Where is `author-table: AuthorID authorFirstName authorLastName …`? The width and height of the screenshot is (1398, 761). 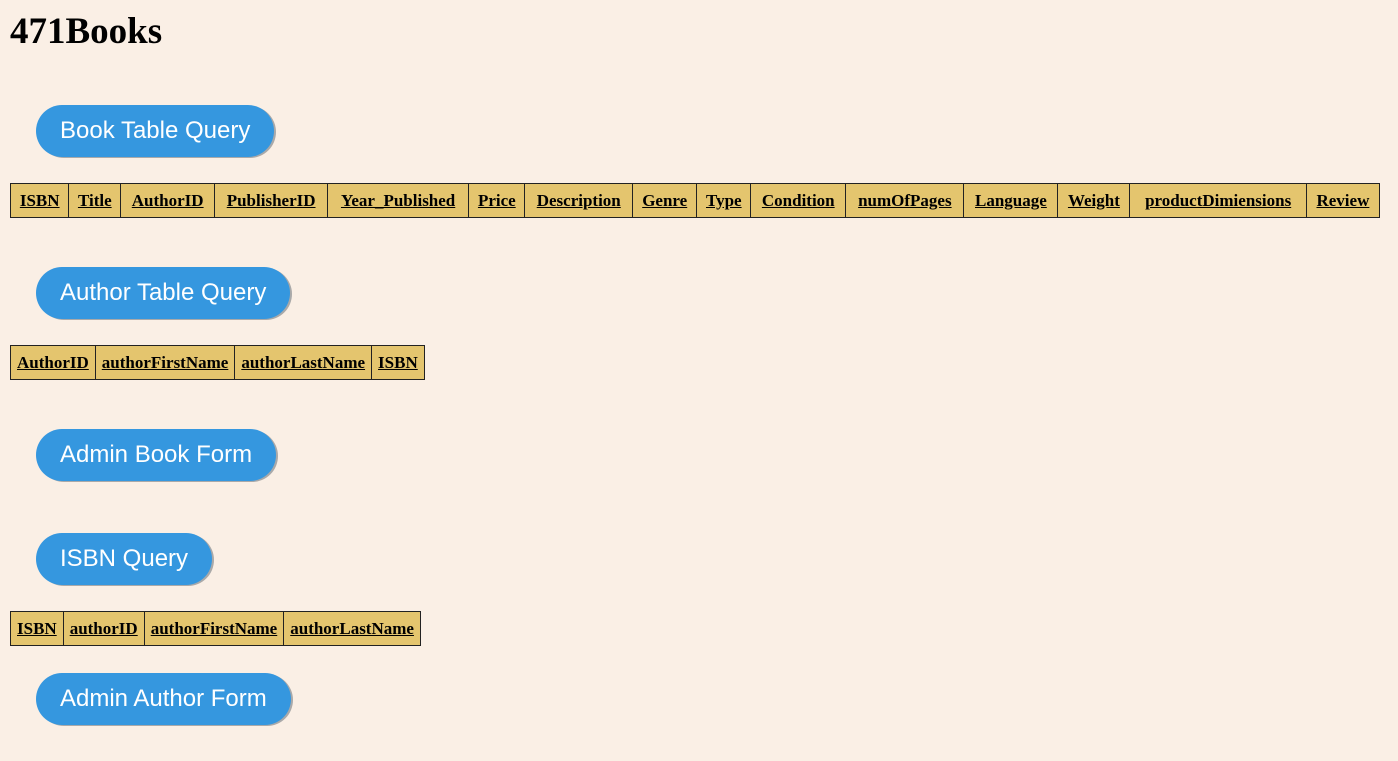 author-table: AuthorID authorFirstName authorLastName … is located at coordinates (217, 362).